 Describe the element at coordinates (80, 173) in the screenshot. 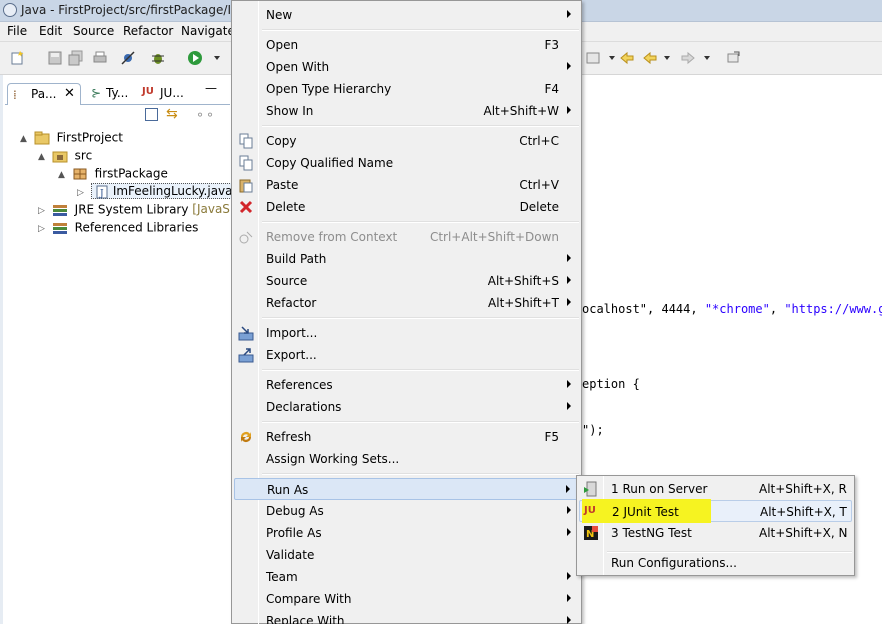

I see `package-icon` at that location.